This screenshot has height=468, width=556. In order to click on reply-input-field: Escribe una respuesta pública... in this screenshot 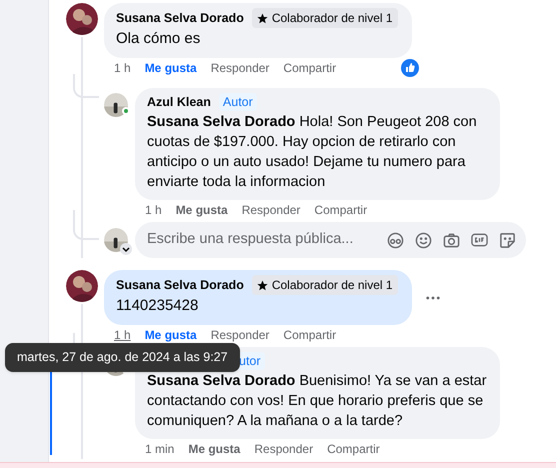, I will do `click(330, 240)`.